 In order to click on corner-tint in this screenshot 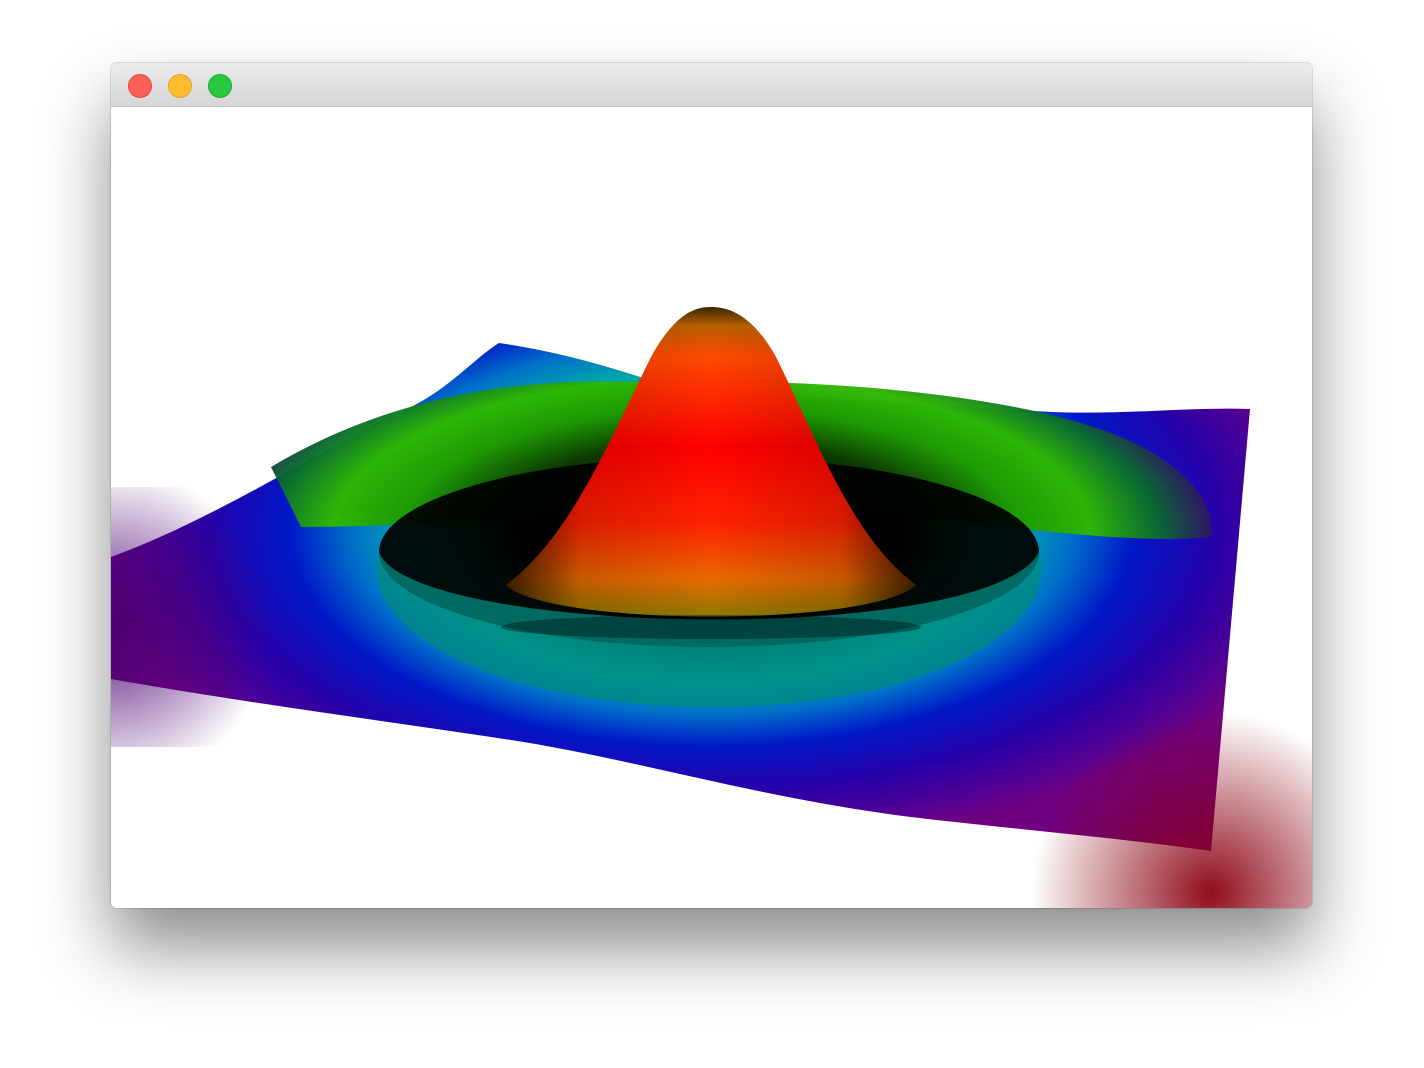, I will do `click(1161, 807)`.